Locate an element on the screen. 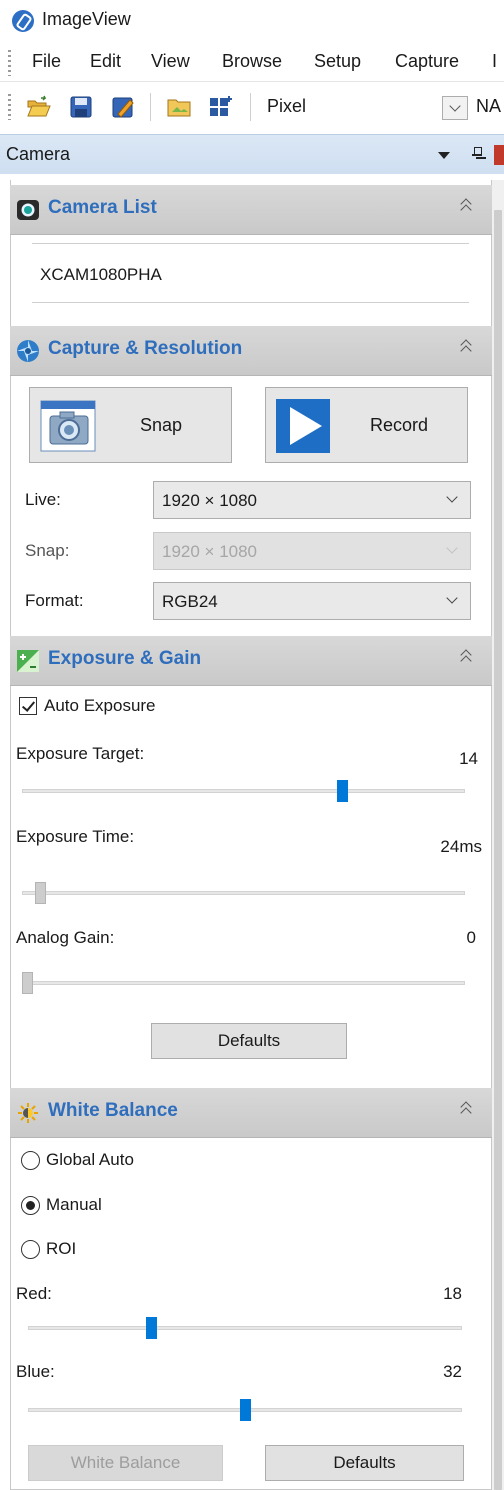 This screenshot has height=1490, width=504. exposure-defaults-button: Defaults is located at coordinates (249, 1041).